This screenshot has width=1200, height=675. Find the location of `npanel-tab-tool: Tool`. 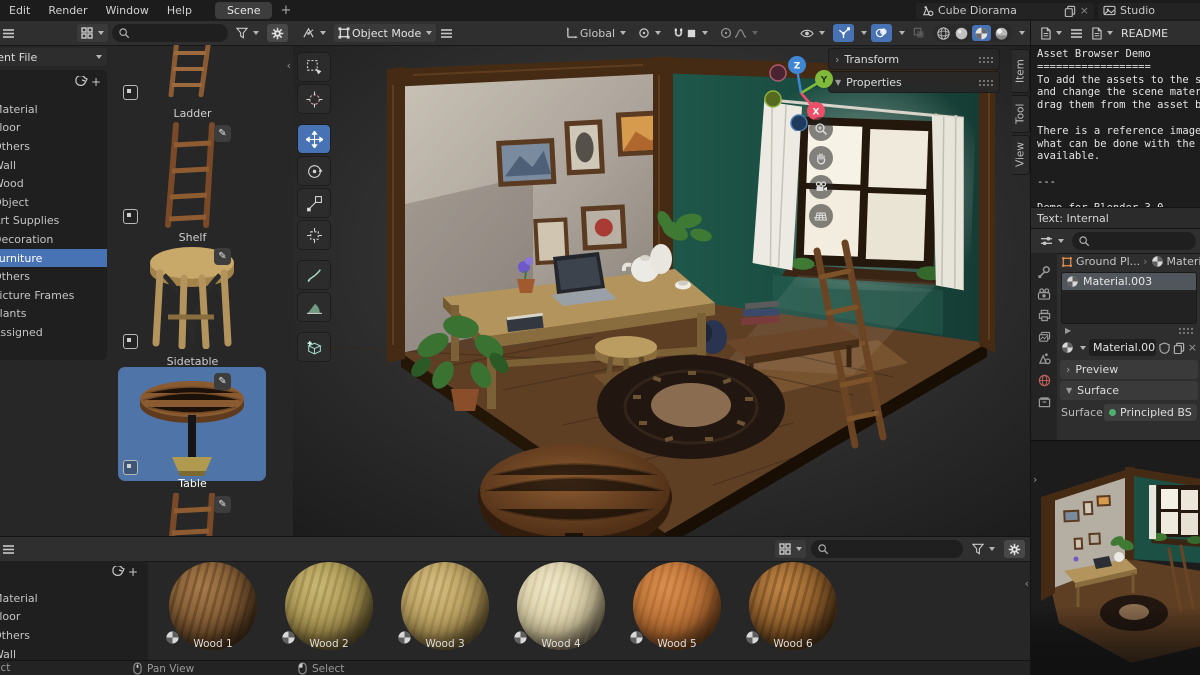

npanel-tab-tool: Tool is located at coordinates (1021, 114).